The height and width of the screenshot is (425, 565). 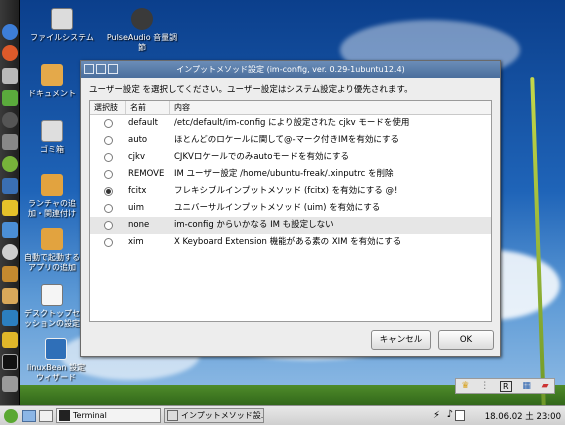 I want to click on desktop-icon-autostart: 自動で起動するアプリの追加, so click(x=52, y=250).